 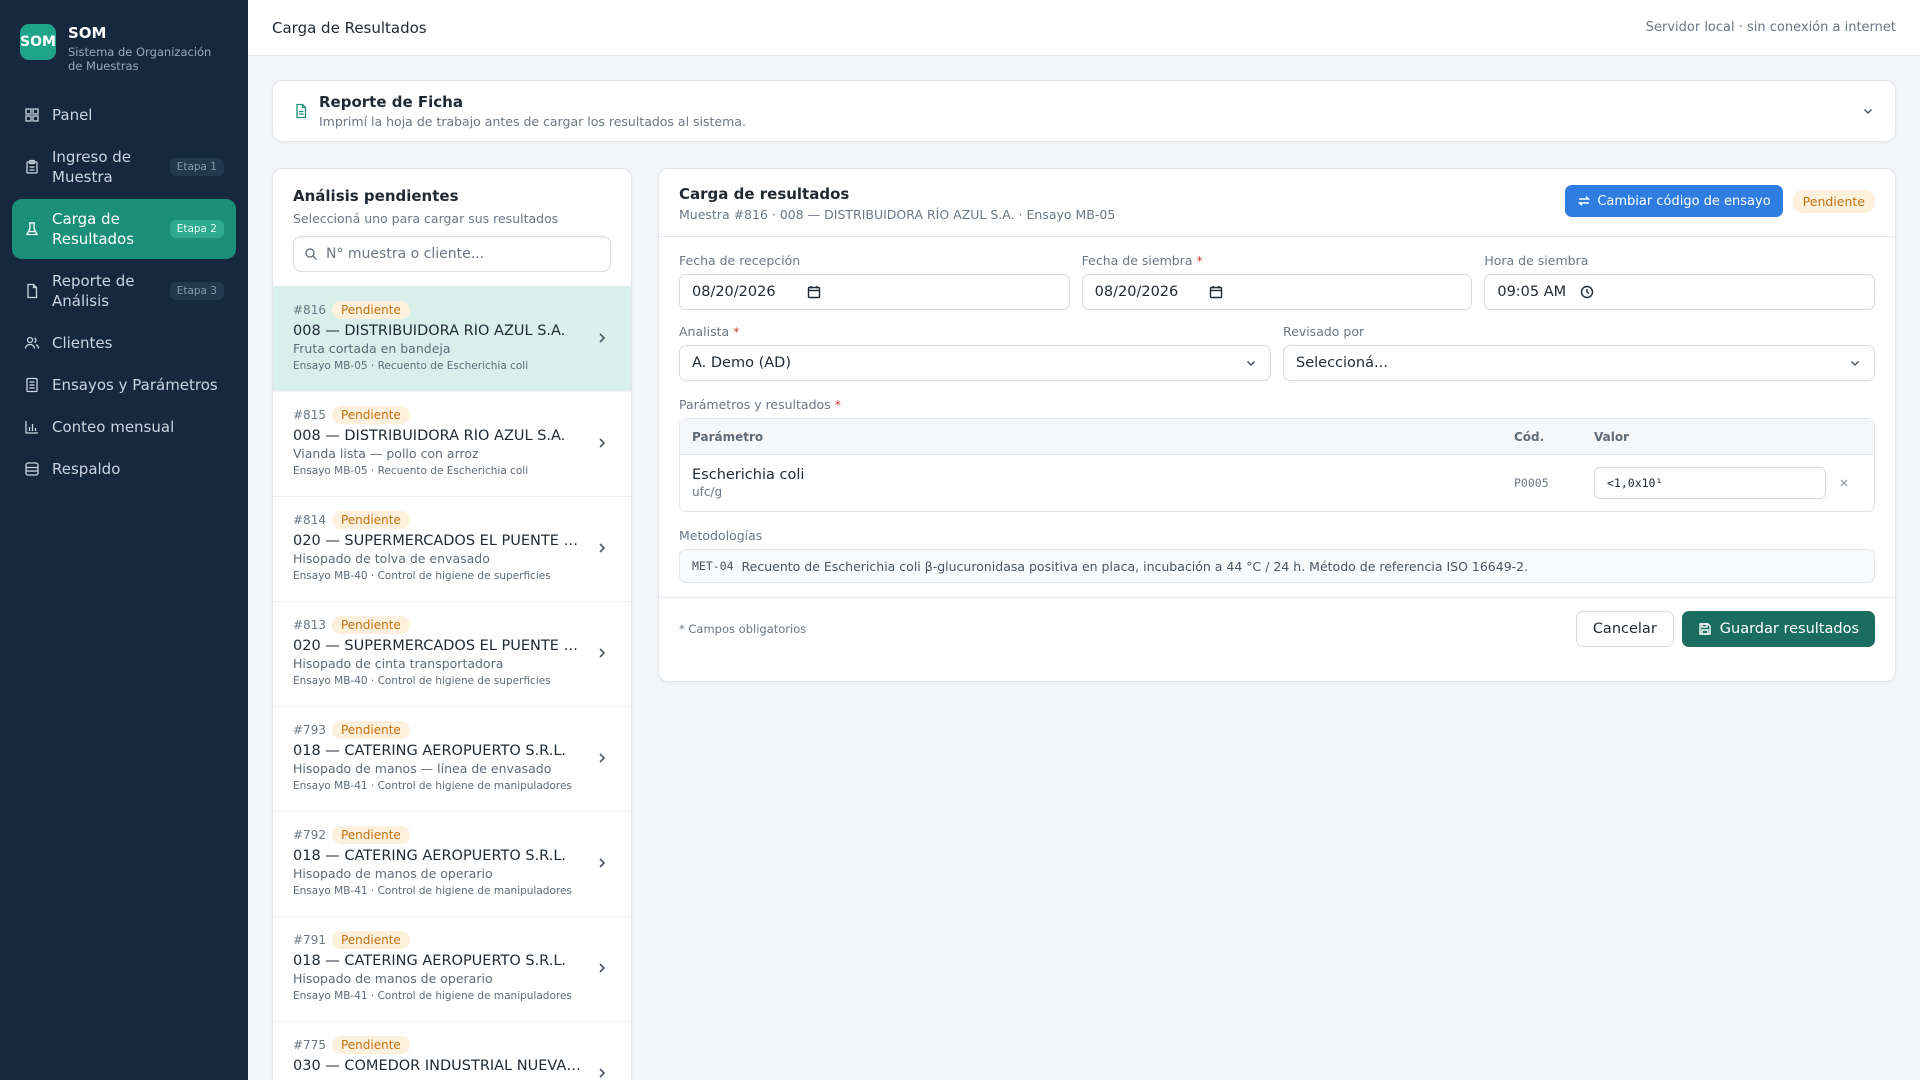 I want to click on sidebar-item-label: Respaldo, so click(x=86, y=469).